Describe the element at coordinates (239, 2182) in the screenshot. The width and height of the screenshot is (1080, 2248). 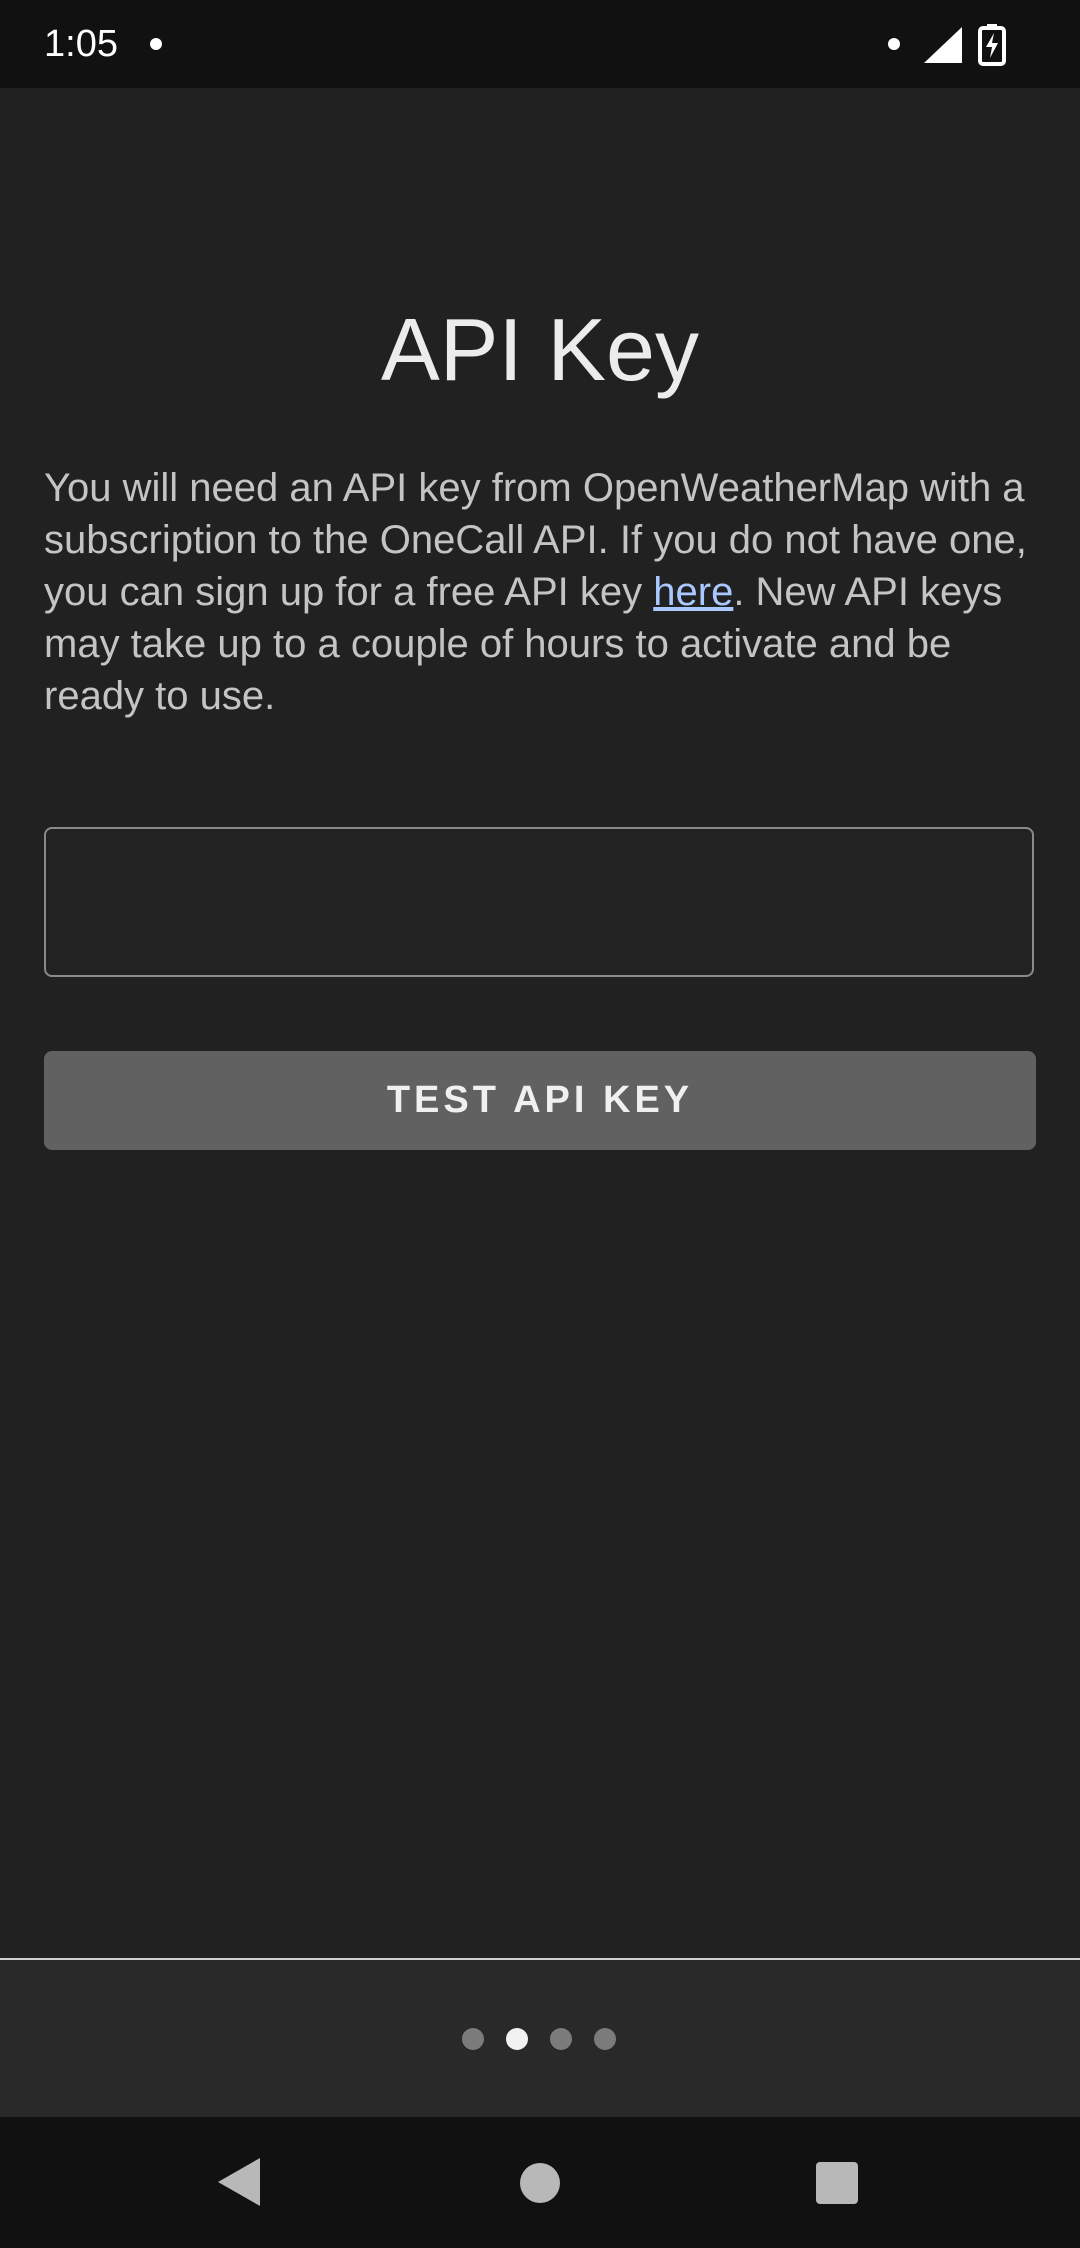
I see `back-icon` at that location.